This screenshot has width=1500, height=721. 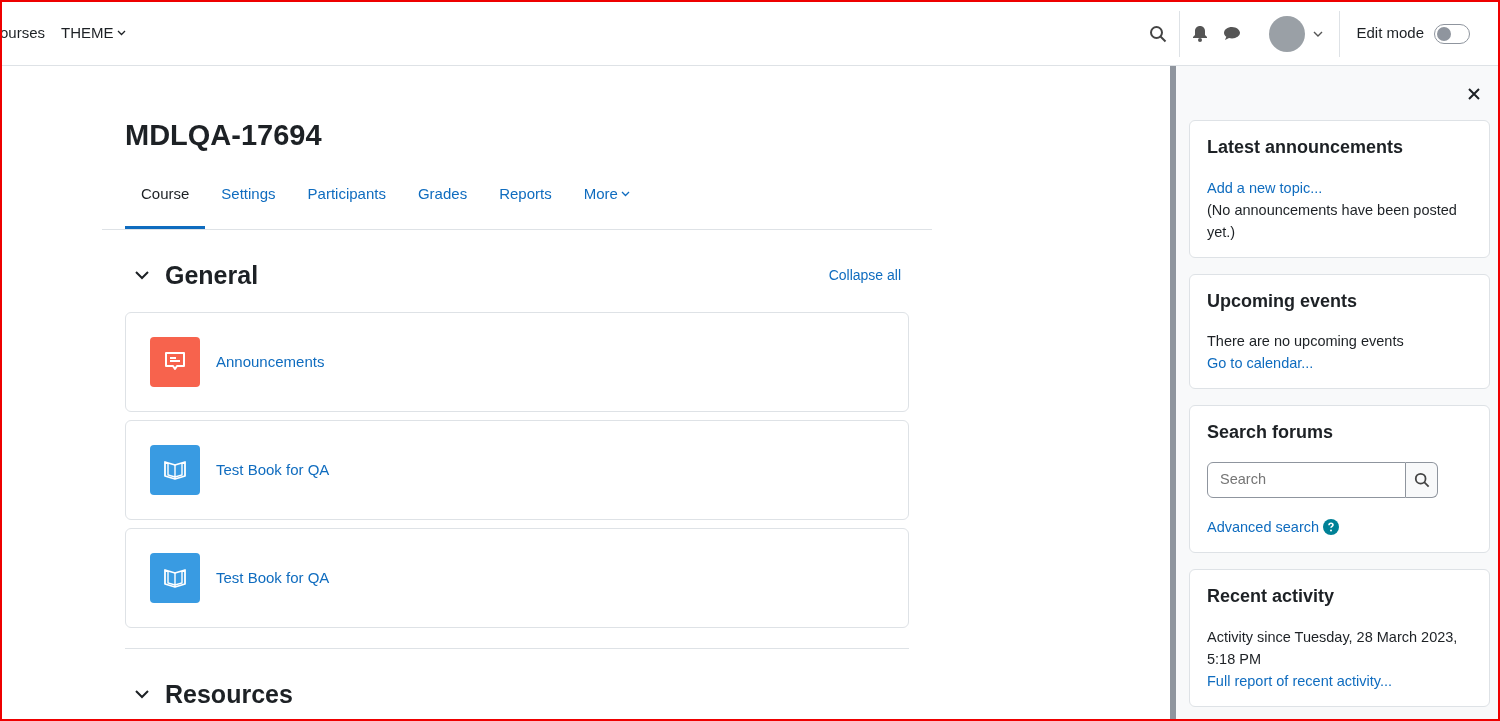 I want to click on block-text: Activity since Tuesday, 28 March 2023, 5:18 PM, so click(x=1333, y=648).